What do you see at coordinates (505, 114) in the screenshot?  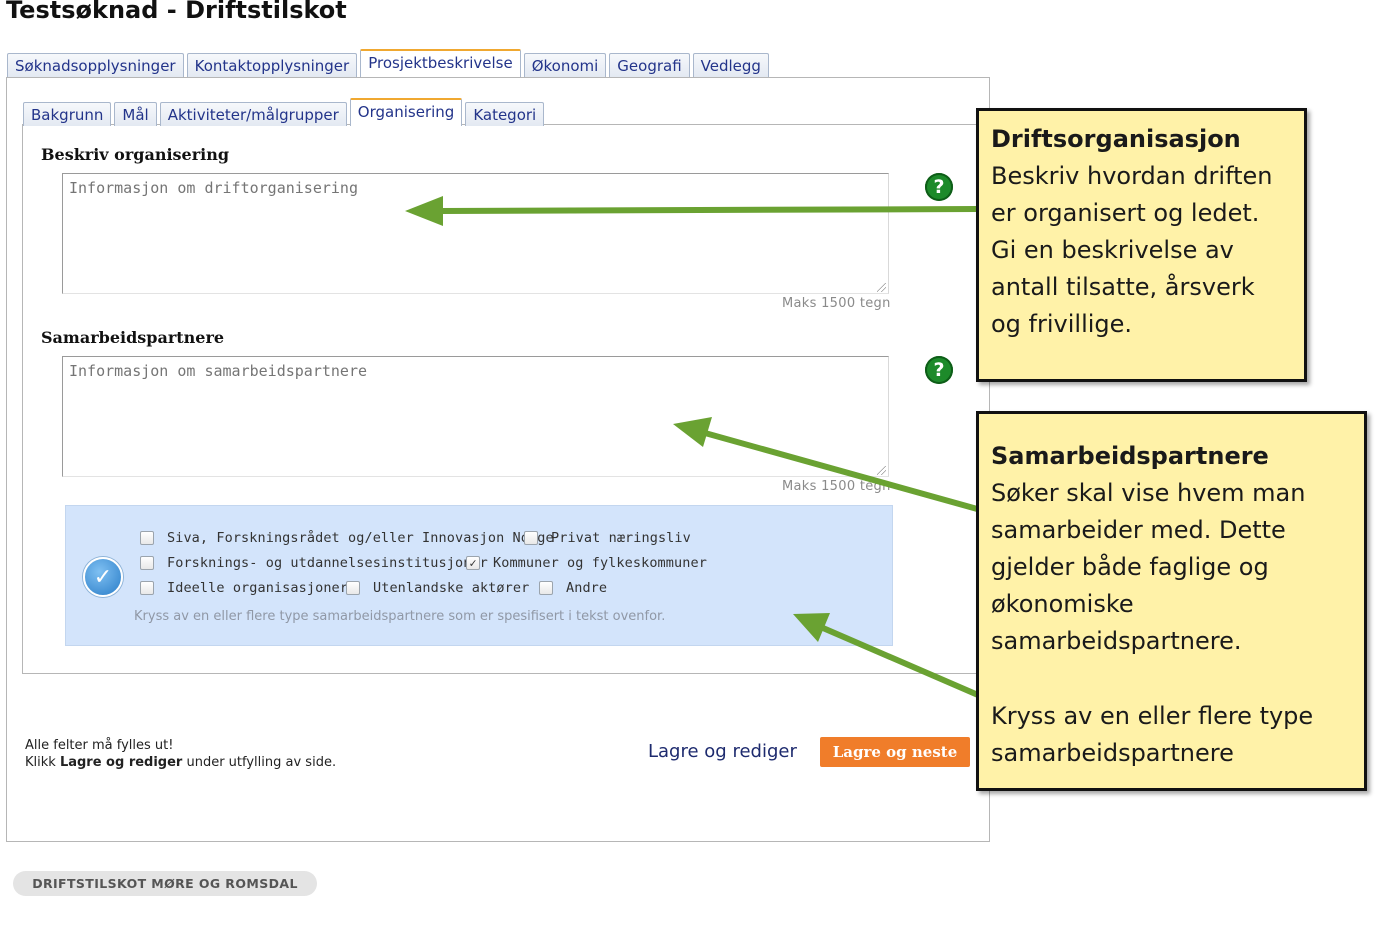 I see `tab-kategori: Kategori` at bounding box center [505, 114].